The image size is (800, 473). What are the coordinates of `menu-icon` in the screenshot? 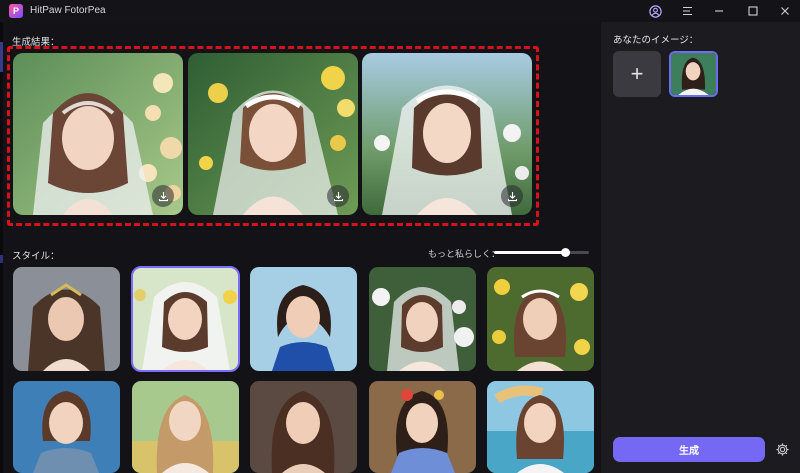 It's located at (687, 11).